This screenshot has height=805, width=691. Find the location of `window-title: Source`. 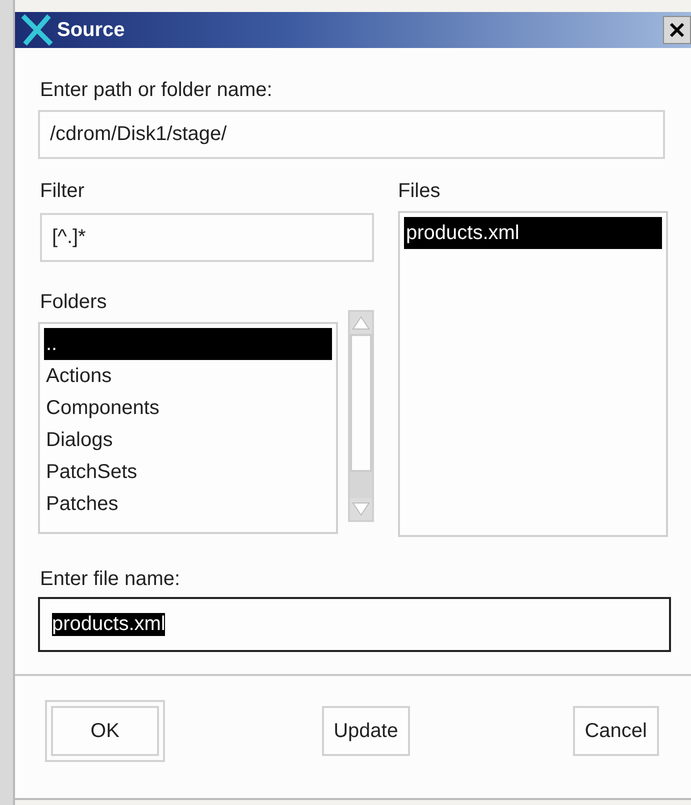

window-title: Source is located at coordinates (91, 30).